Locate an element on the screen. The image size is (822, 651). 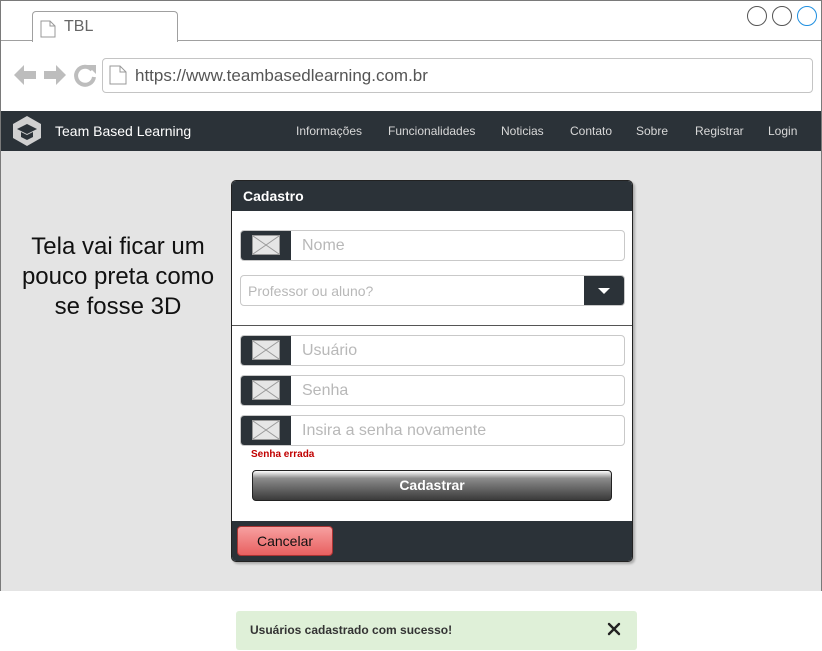
nav-link-contato: Contato is located at coordinates (591, 131).